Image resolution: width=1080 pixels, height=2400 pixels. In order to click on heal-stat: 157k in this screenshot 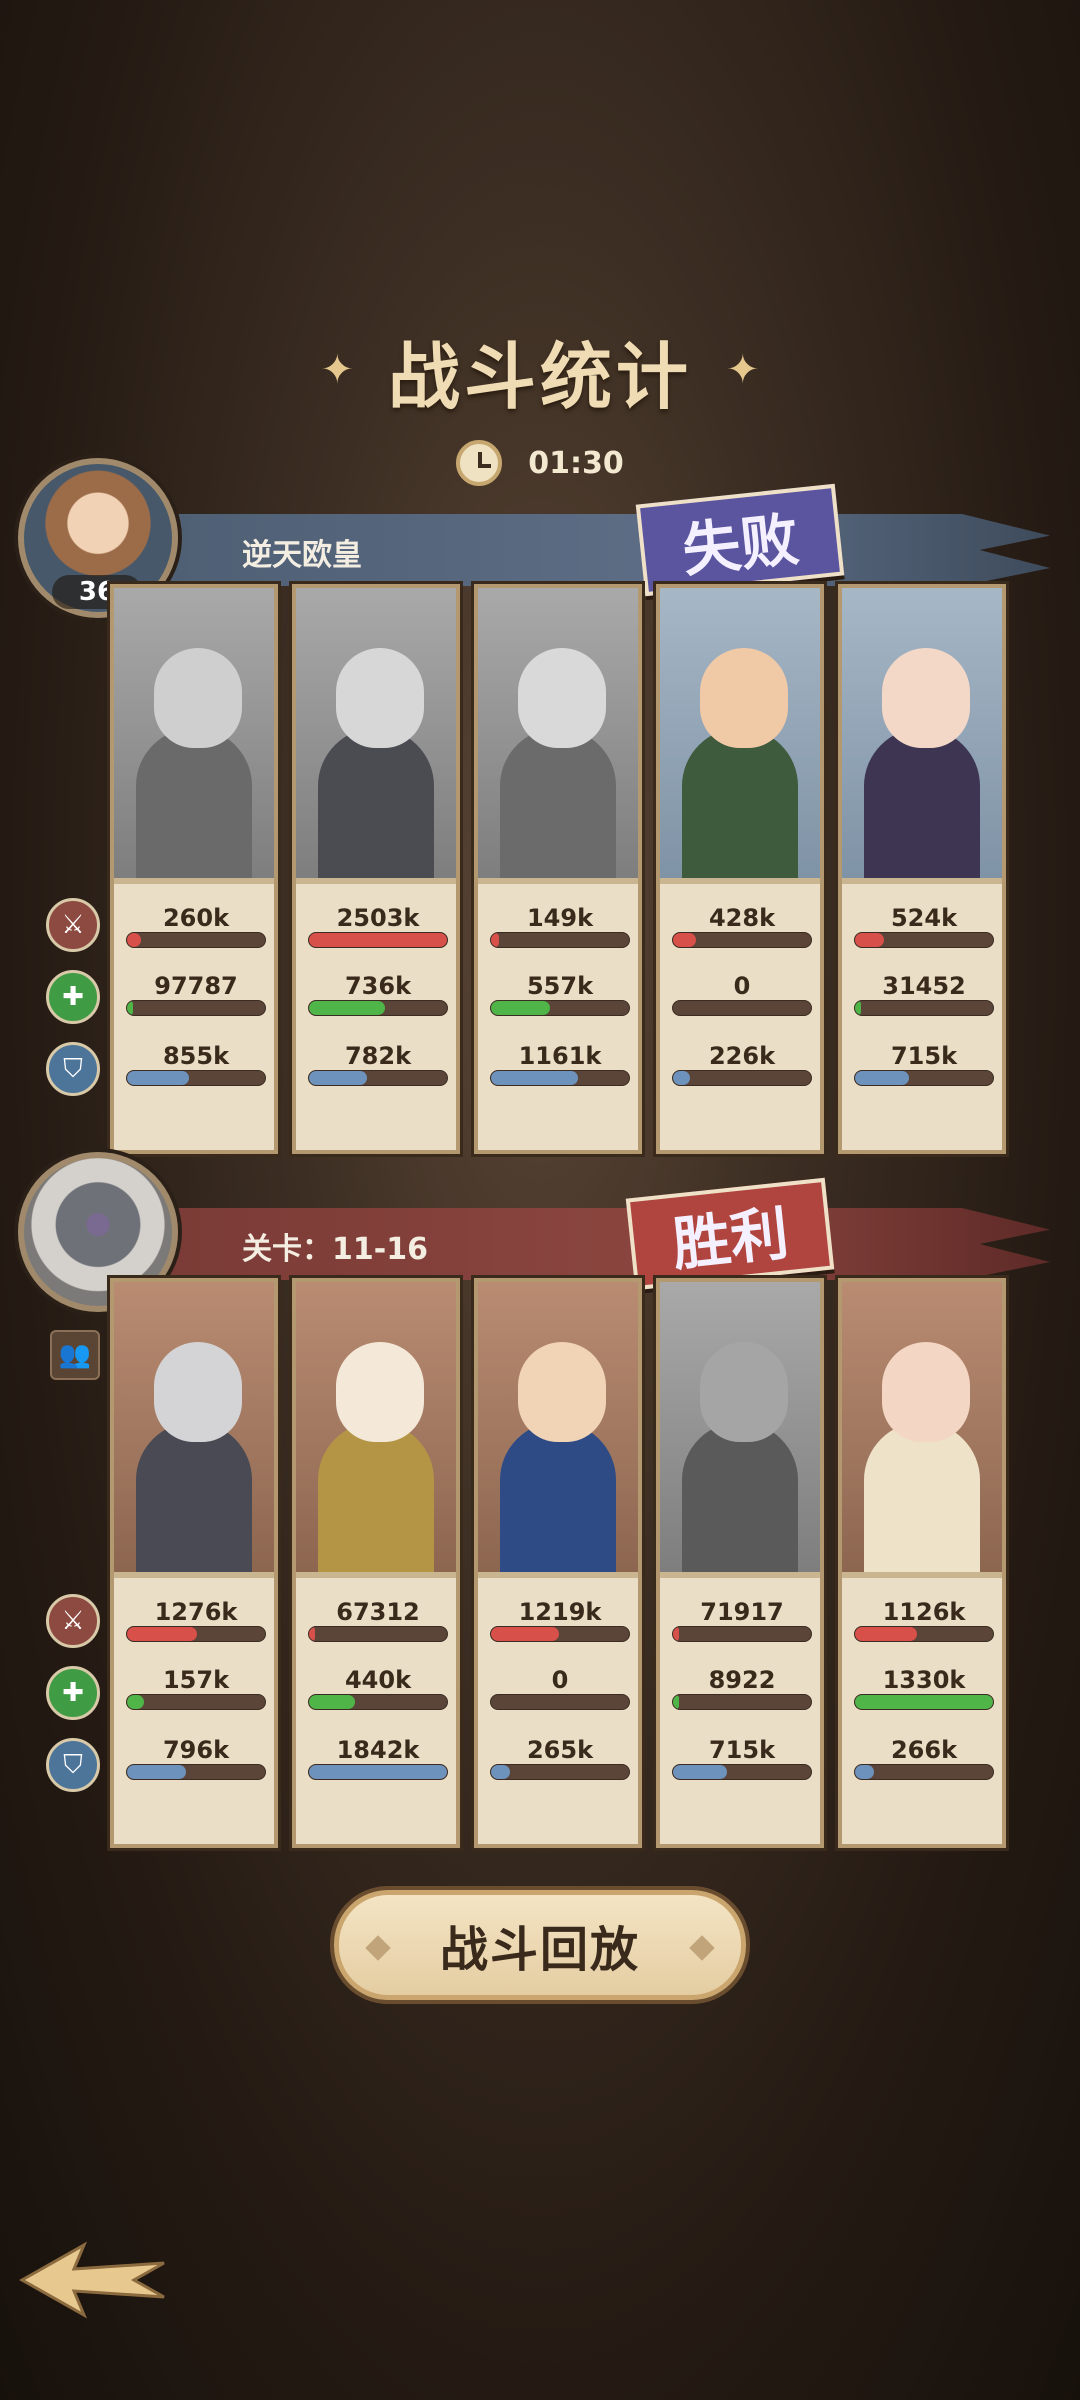, I will do `click(196, 1688)`.